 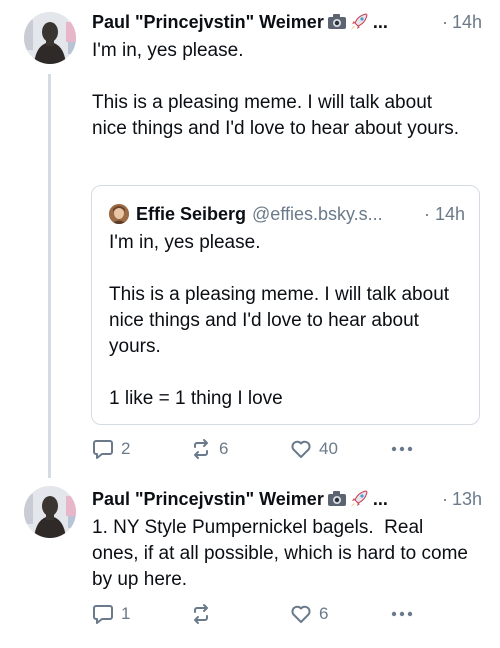 What do you see at coordinates (126, 613) in the screenshot?
I see `reply-count: 1` at bounding box center [126, 613].